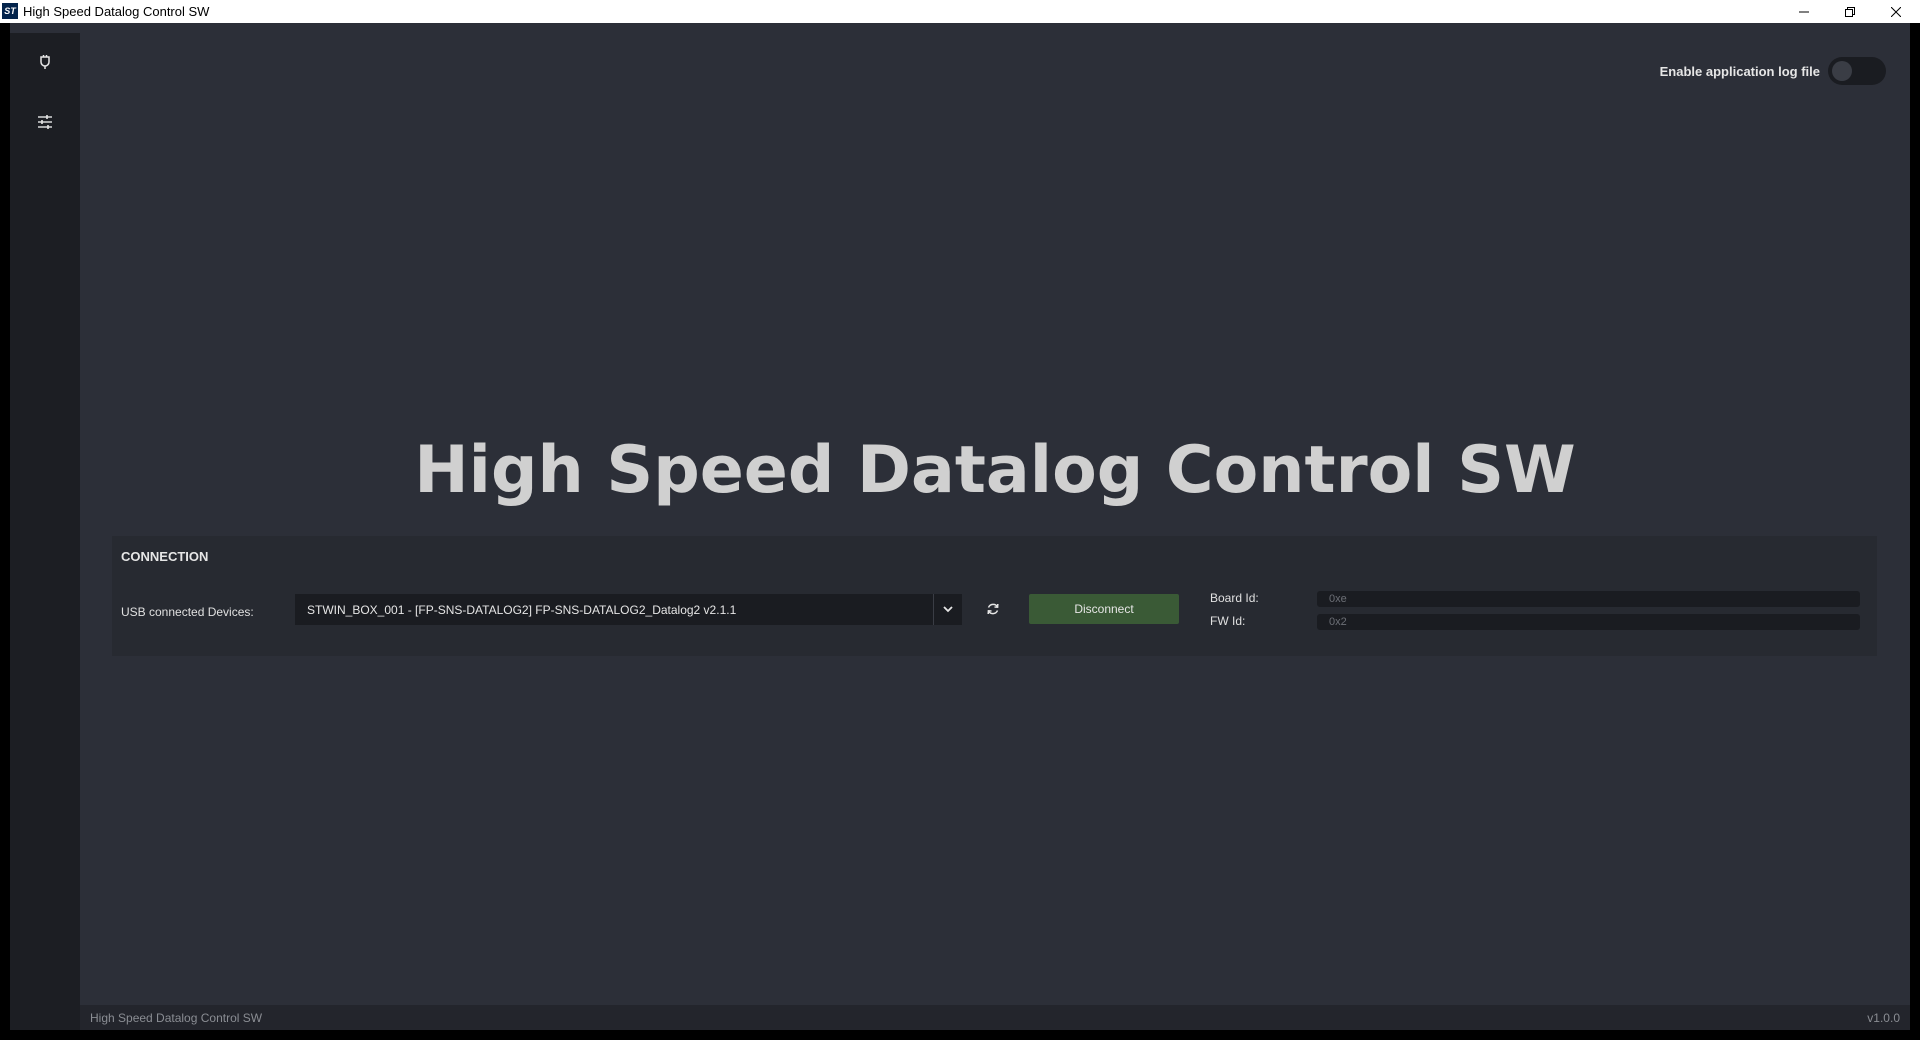 The height and width of the screenshot is (1040, 1920). What do you see at coordinates (995, 470) in the screenshot?
I see `page-title: High Speed Datalog Control SW` at bounding box center [995, 470].